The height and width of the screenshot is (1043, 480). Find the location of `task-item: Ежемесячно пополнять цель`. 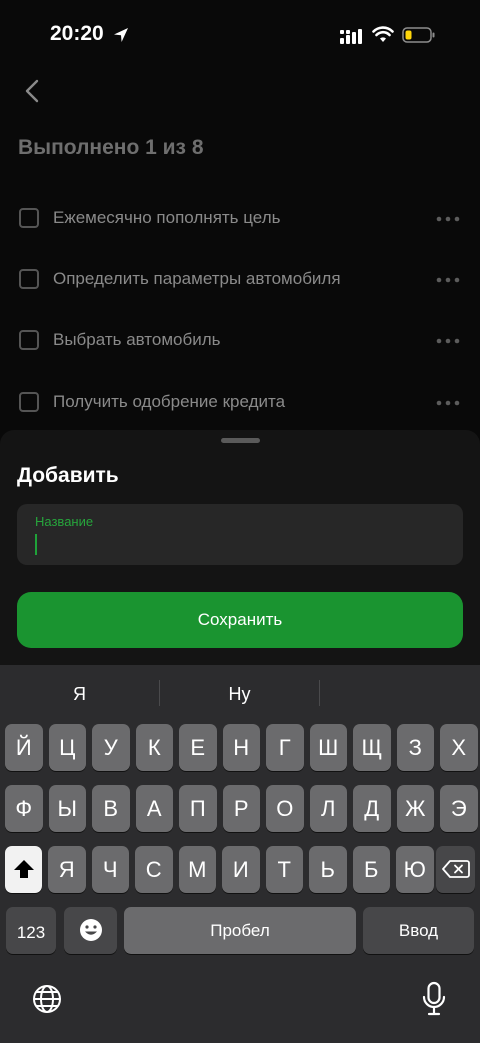

task-item: Ежемесячно пополнять цель is located at coordinates (240, 220).